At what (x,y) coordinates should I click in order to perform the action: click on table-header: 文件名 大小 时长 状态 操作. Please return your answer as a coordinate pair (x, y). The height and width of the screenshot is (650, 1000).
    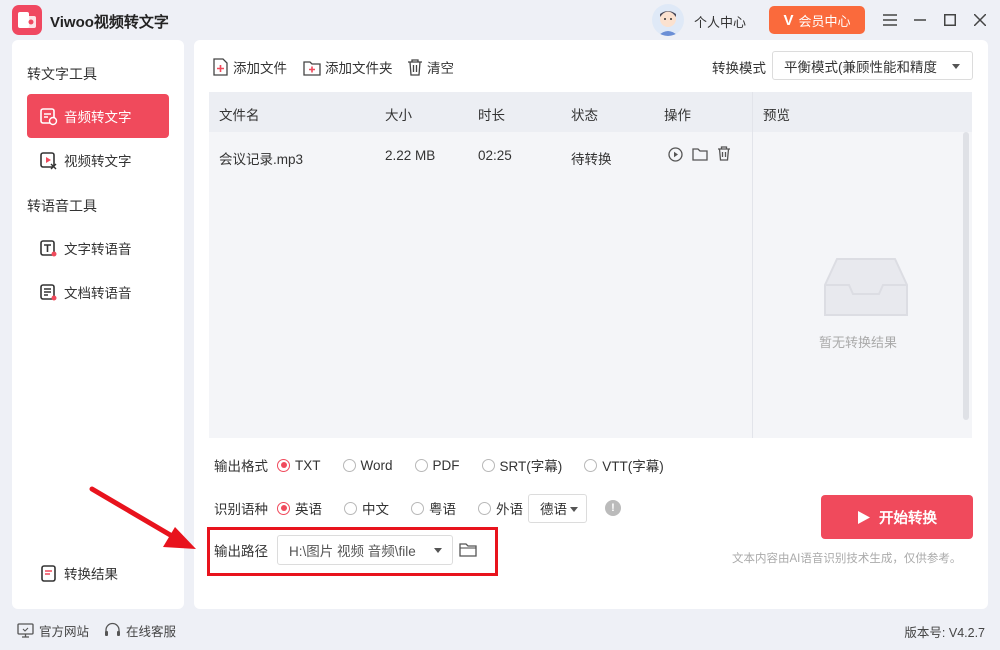
    Looking at the image, I should click on (480, 112).